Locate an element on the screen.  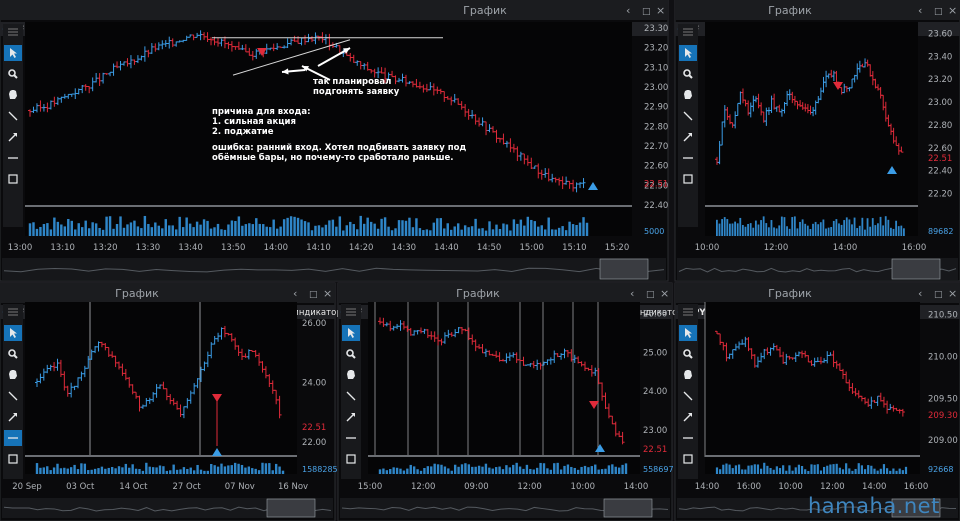
x-tick-label: 13:30 is located at coordinates (148, 248).